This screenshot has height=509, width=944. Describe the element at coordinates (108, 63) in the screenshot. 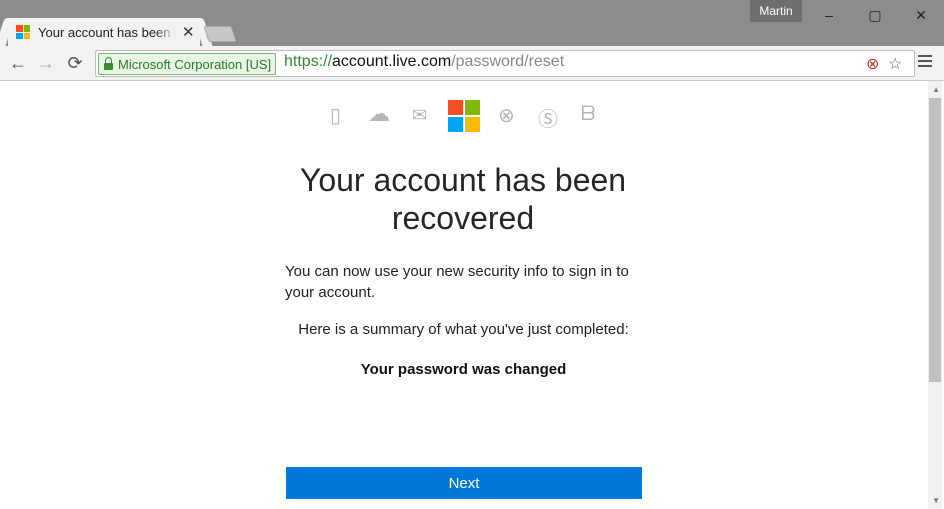

I see `lock-icon` at that location.